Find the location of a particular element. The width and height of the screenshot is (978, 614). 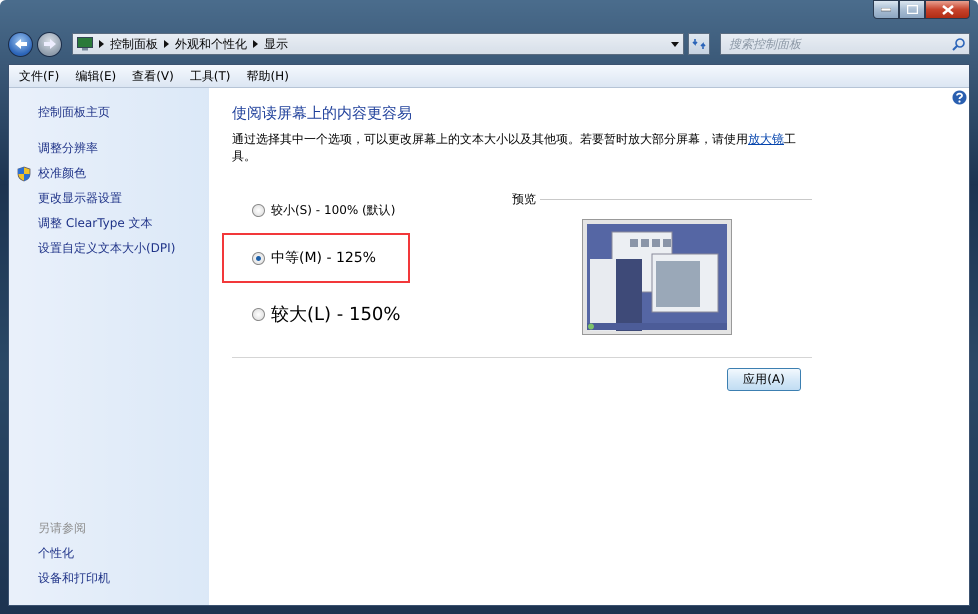

see-also-heading: 另请参阅 is located at coordinates (62, 528).